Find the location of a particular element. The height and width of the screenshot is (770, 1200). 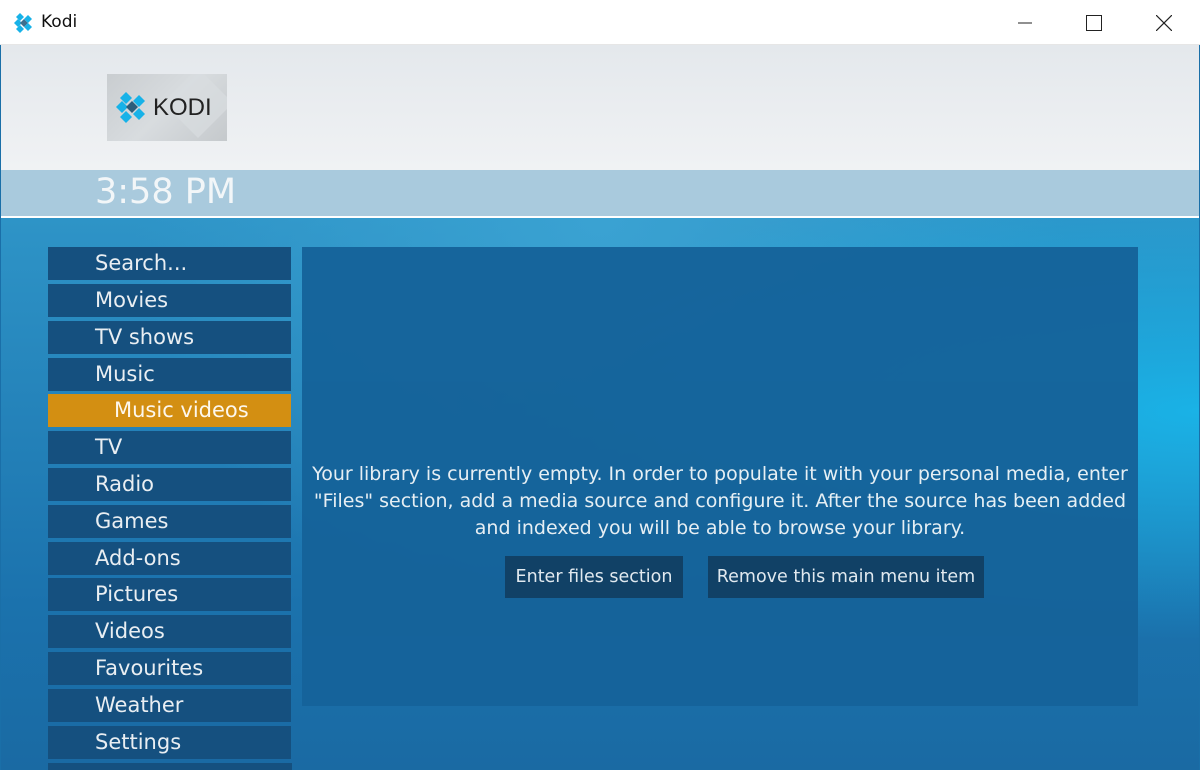

maximize-button is located at coordinates (1094, 22).